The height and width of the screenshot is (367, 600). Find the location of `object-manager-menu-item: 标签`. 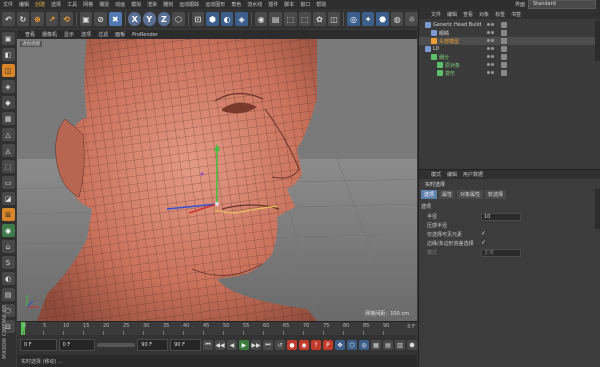

object-manager-menu-item: 标签 is located at coordinates (500, 14).